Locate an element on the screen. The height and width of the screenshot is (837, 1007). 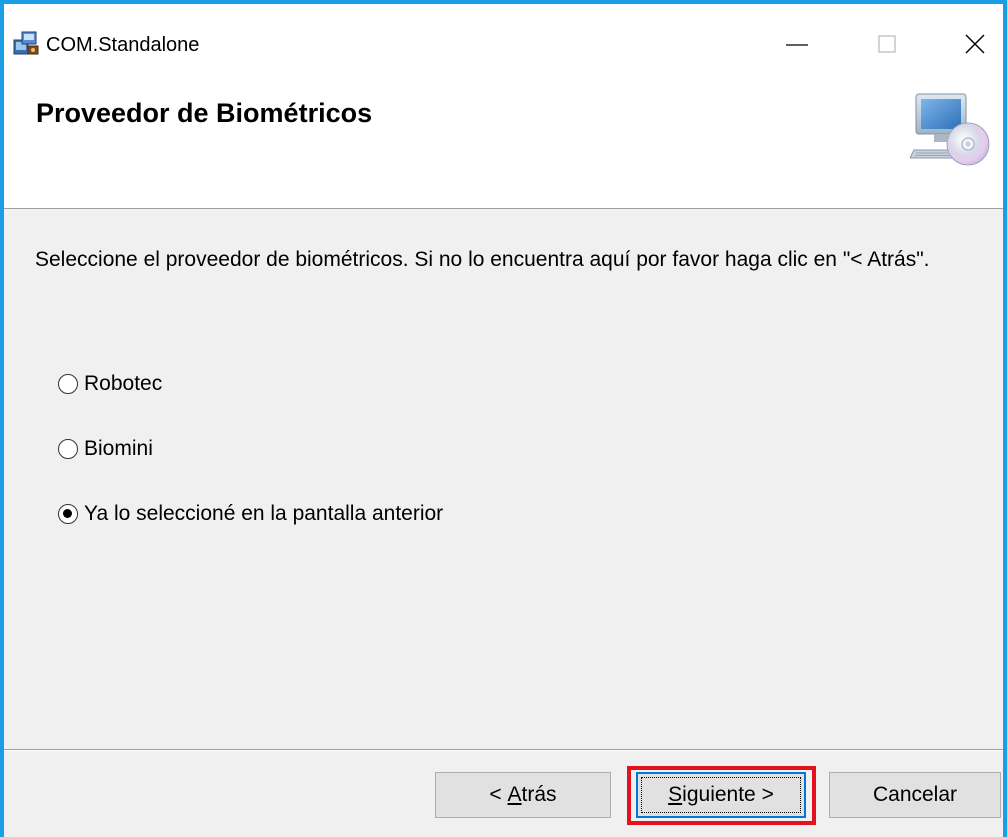
radio-option-already-selected: Ya lo seleccioné en la pantalla anterior is located at coordinates (250, 514).